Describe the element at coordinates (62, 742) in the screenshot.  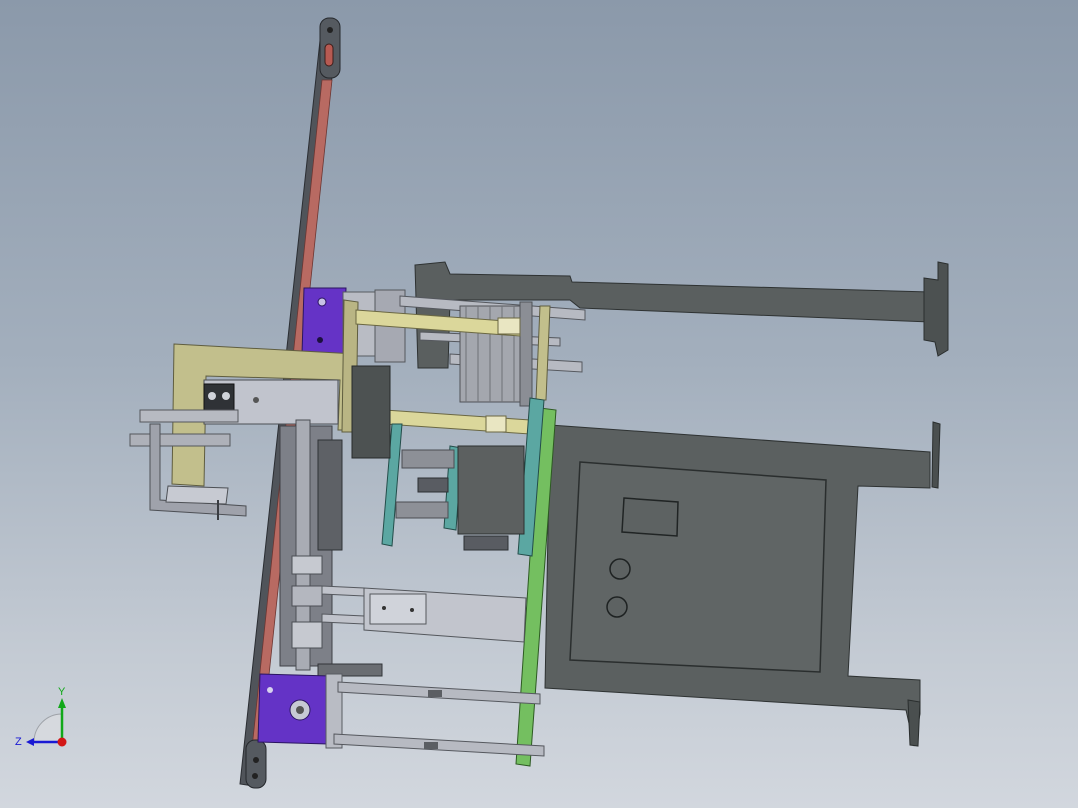
I see `x-axis-dot` at that location.